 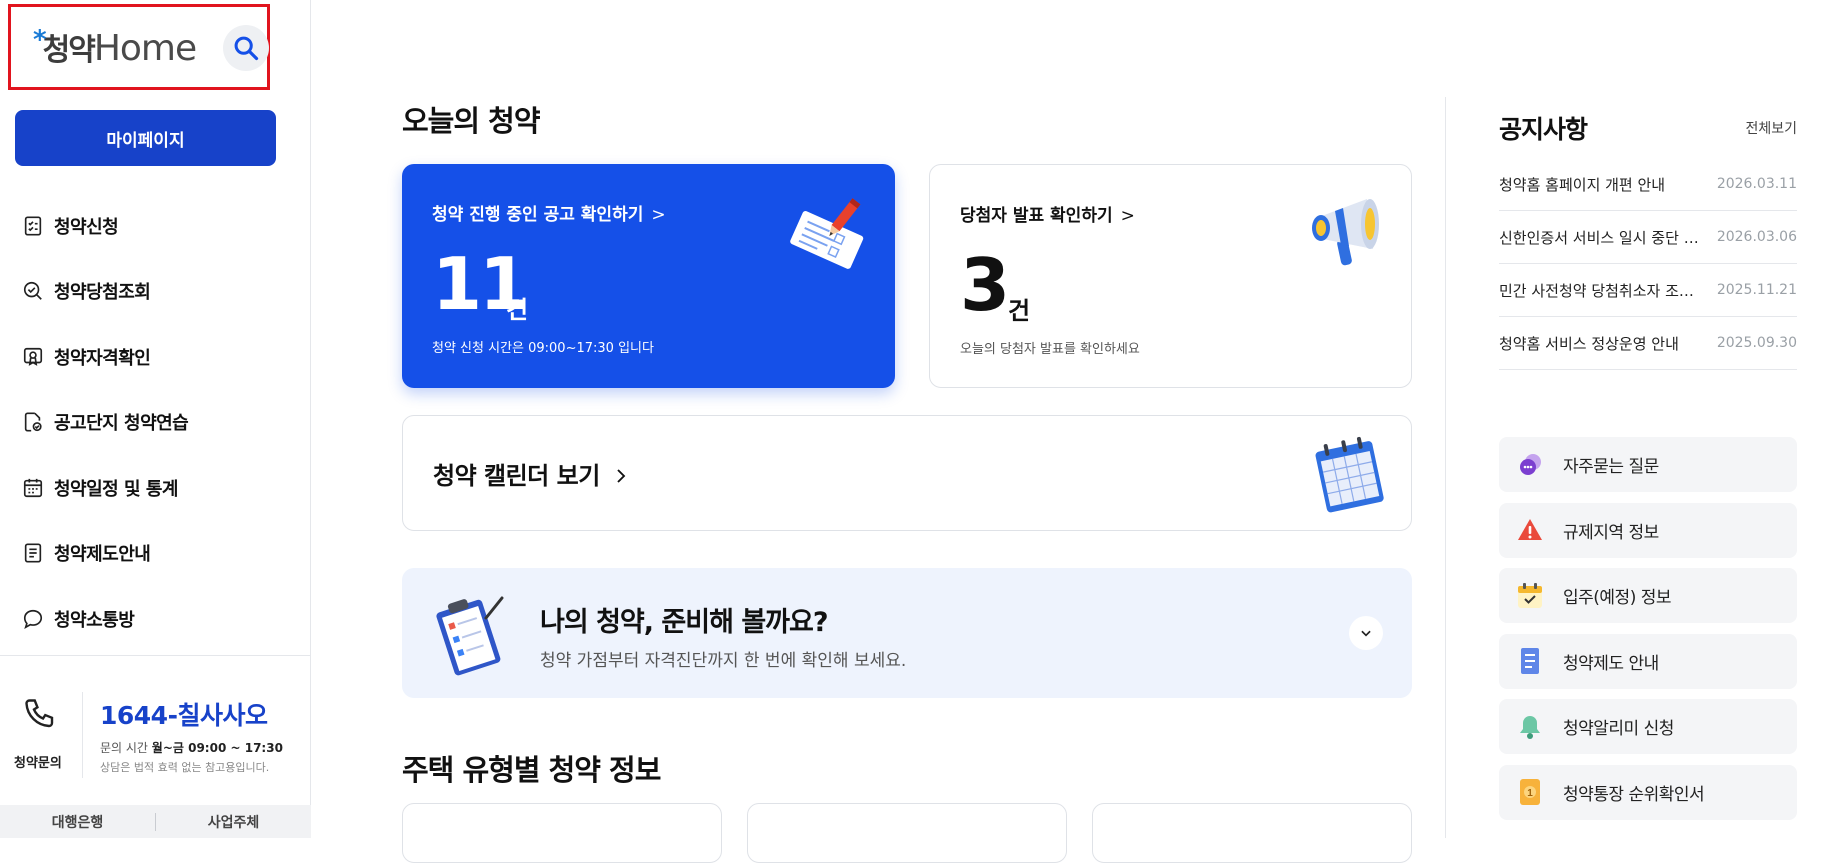 I want to click on ongoing-card-title: 청약 진행 중인 공고 확인하기, so click(x=538, y=215).